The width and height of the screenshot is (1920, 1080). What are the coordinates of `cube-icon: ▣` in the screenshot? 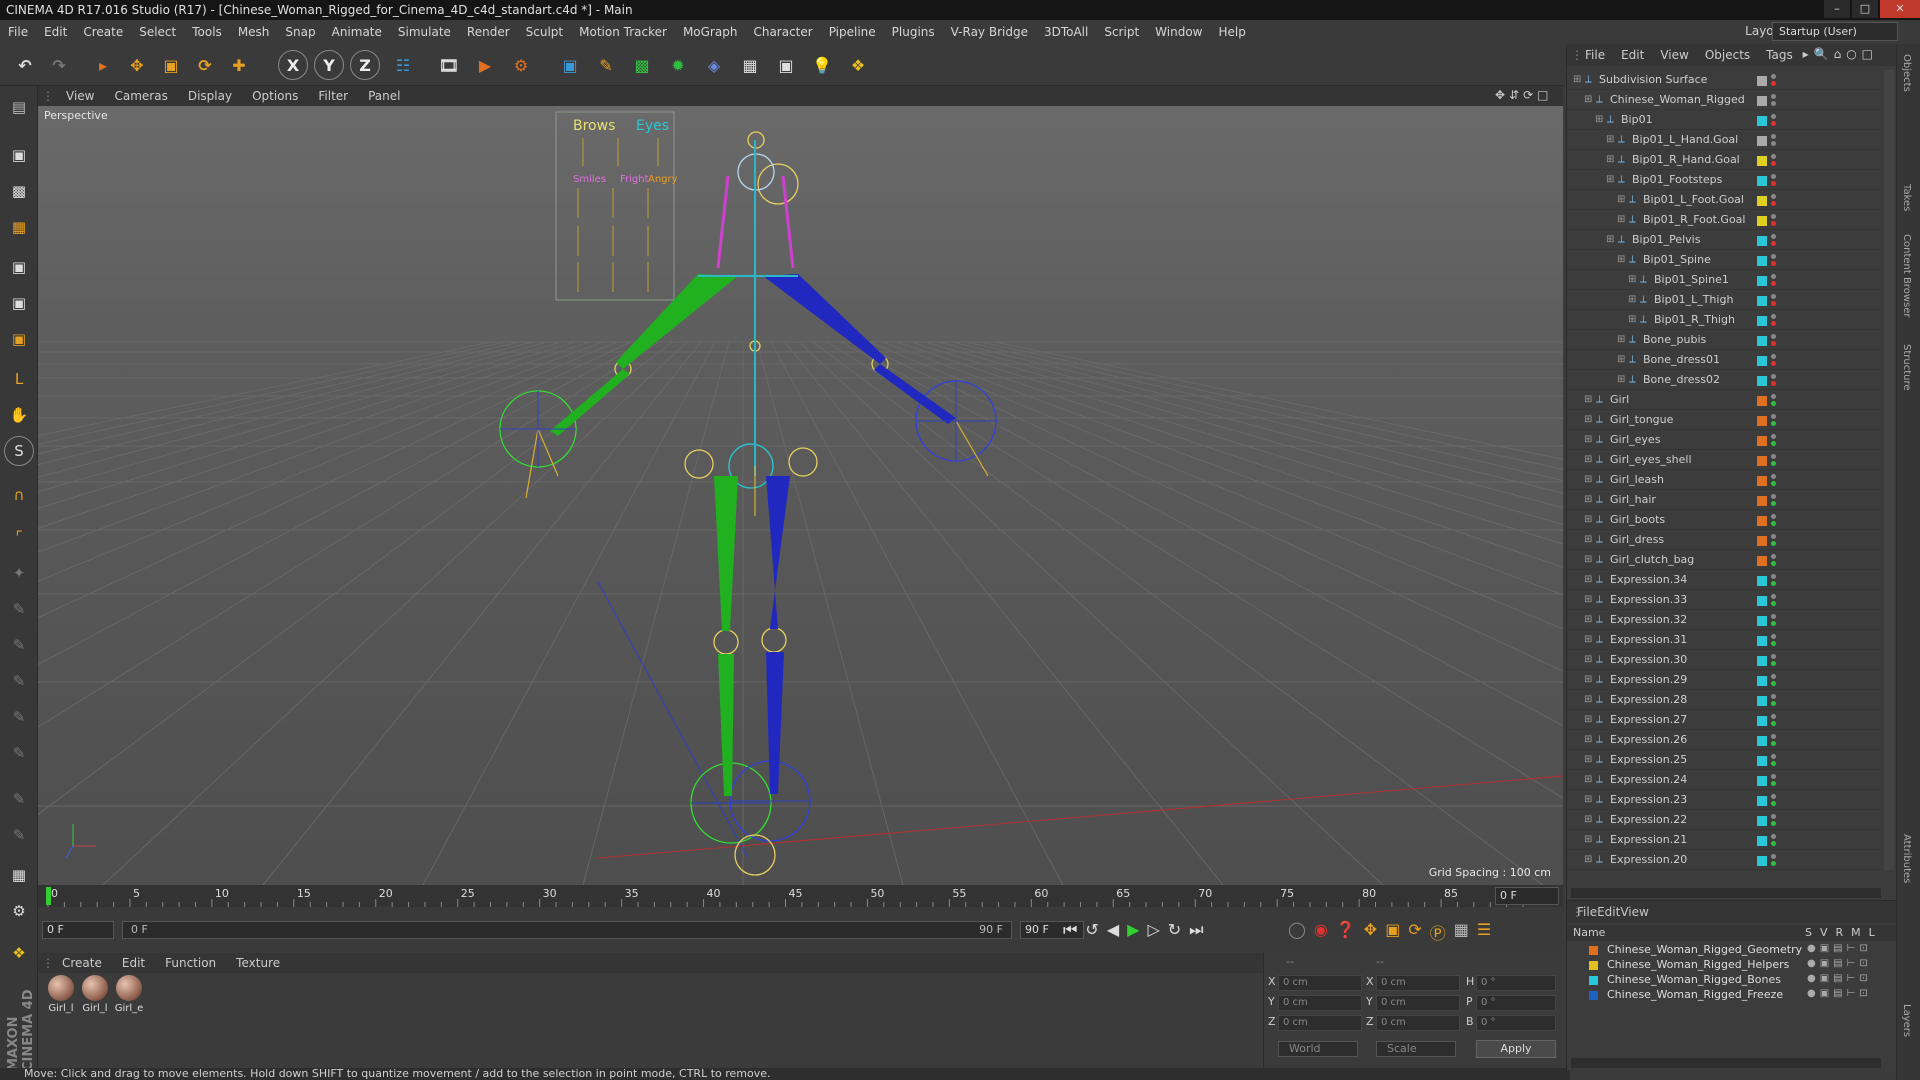 It's located at (570, 65).